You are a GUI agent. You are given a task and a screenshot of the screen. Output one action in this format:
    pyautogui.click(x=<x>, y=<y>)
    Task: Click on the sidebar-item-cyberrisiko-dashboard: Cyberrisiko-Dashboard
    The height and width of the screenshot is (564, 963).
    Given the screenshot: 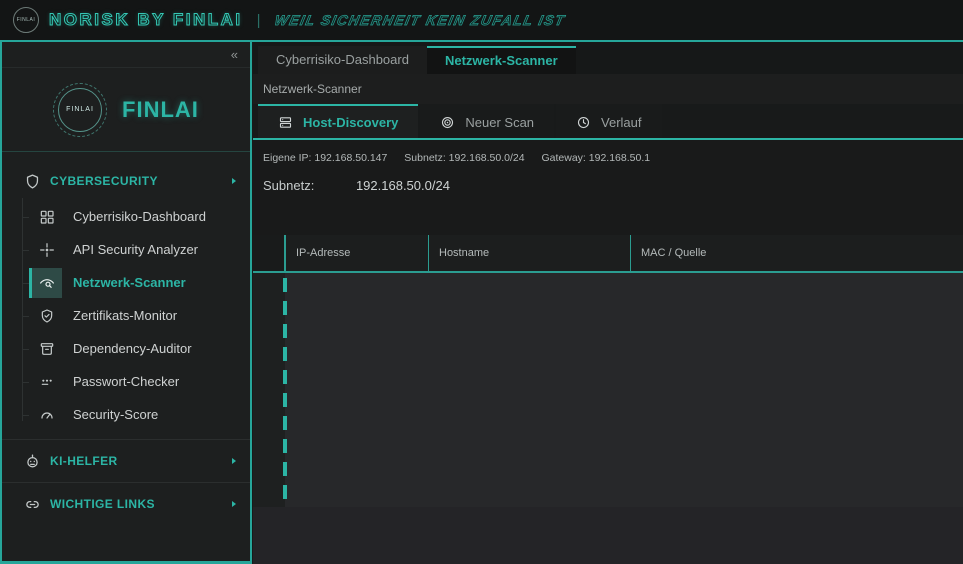 What is the action you would take?
    pyautogui.click(x=126, y=216)
    